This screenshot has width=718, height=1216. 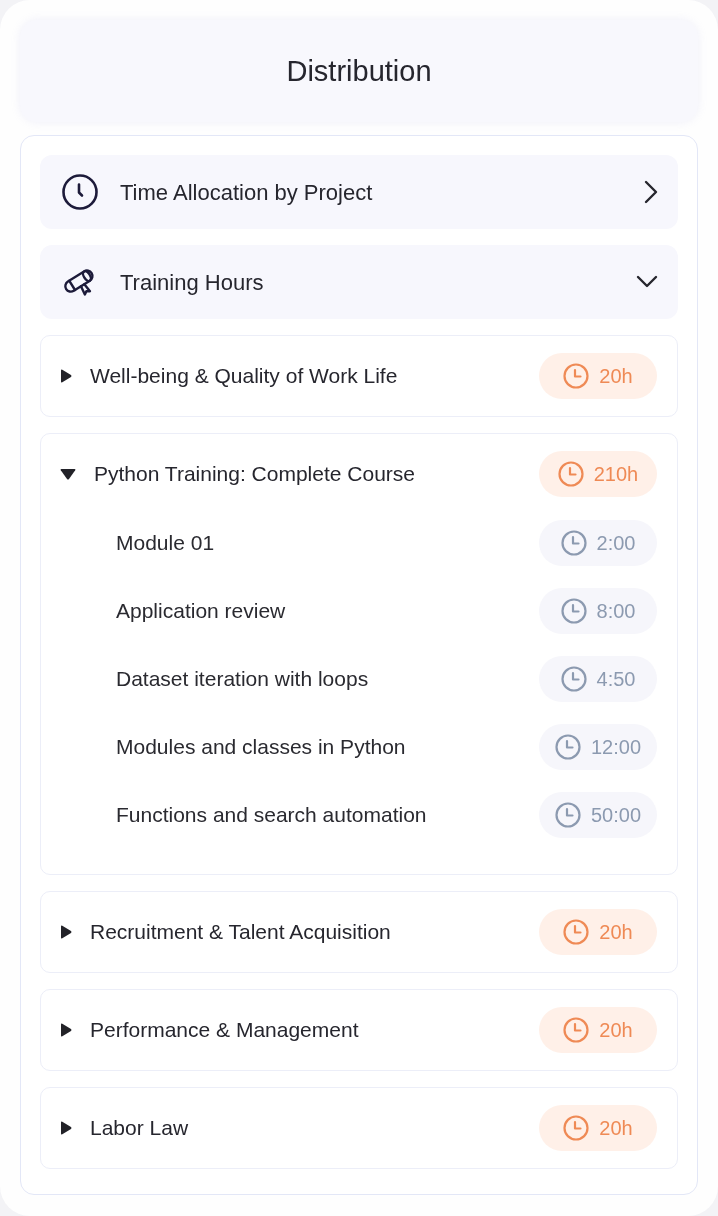 What do you see at coordinates (616, 679) in the screenshot?
I see `duration-text: 4:50` at bounding box center [616, 679].